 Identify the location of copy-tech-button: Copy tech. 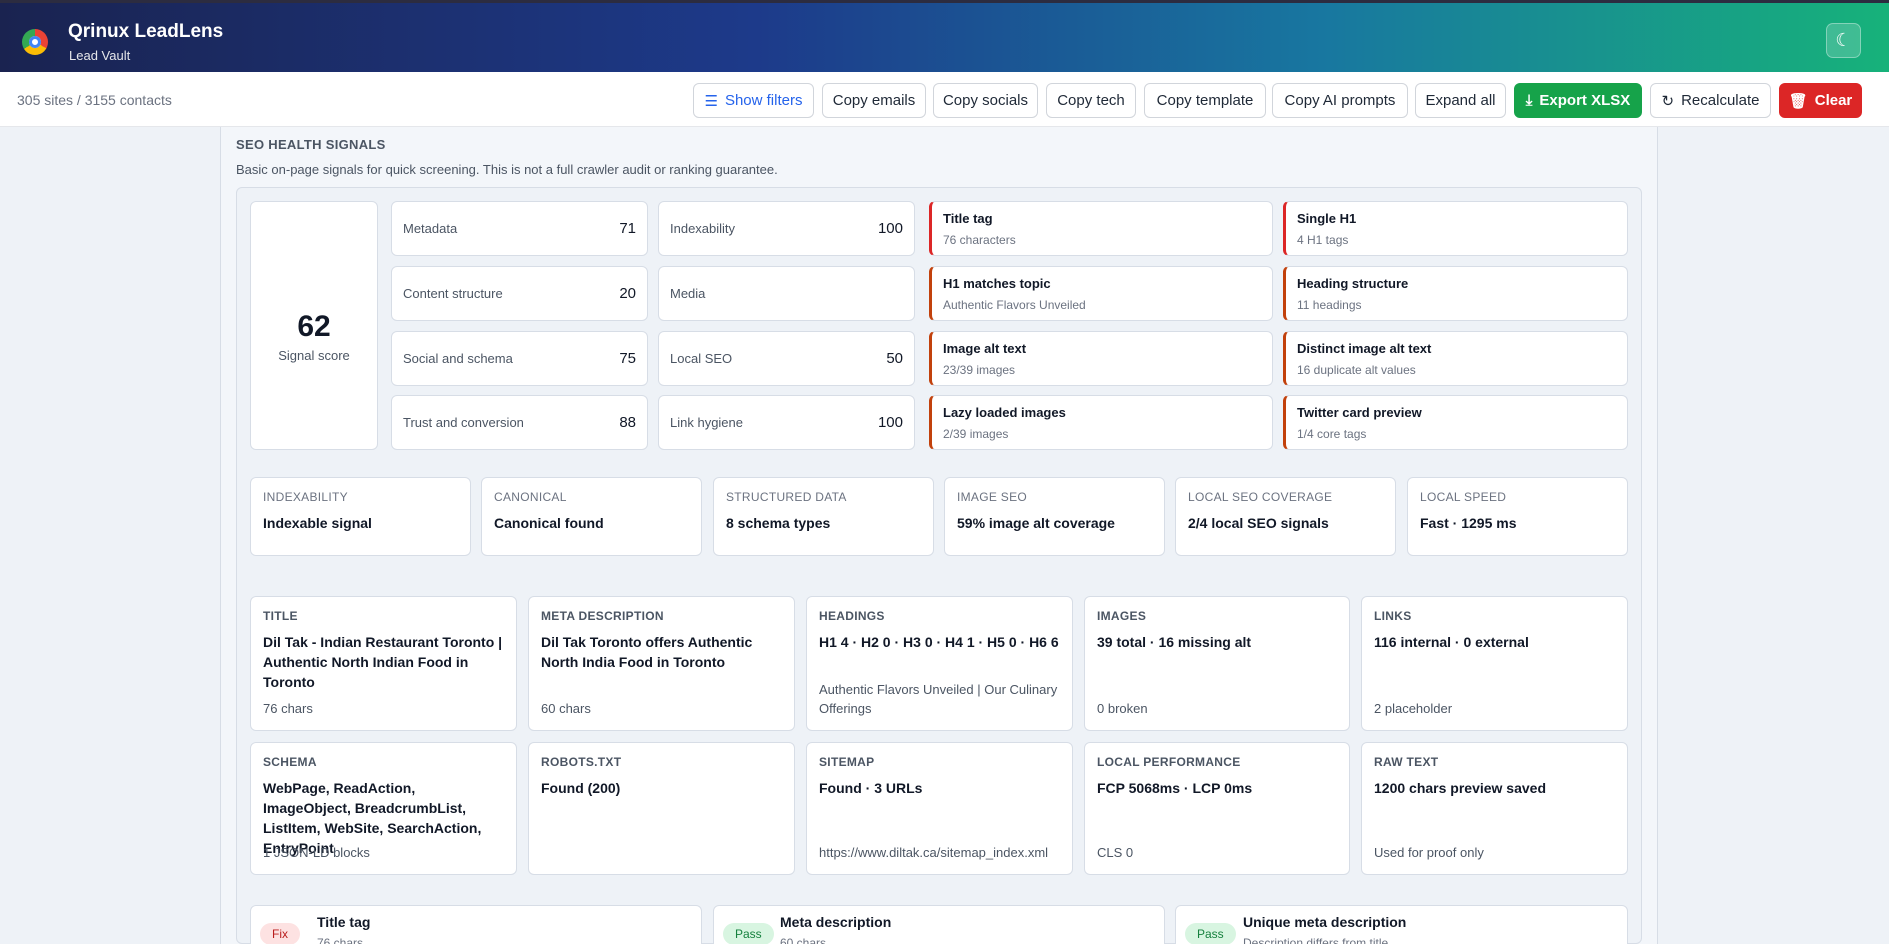
(1091, 100).